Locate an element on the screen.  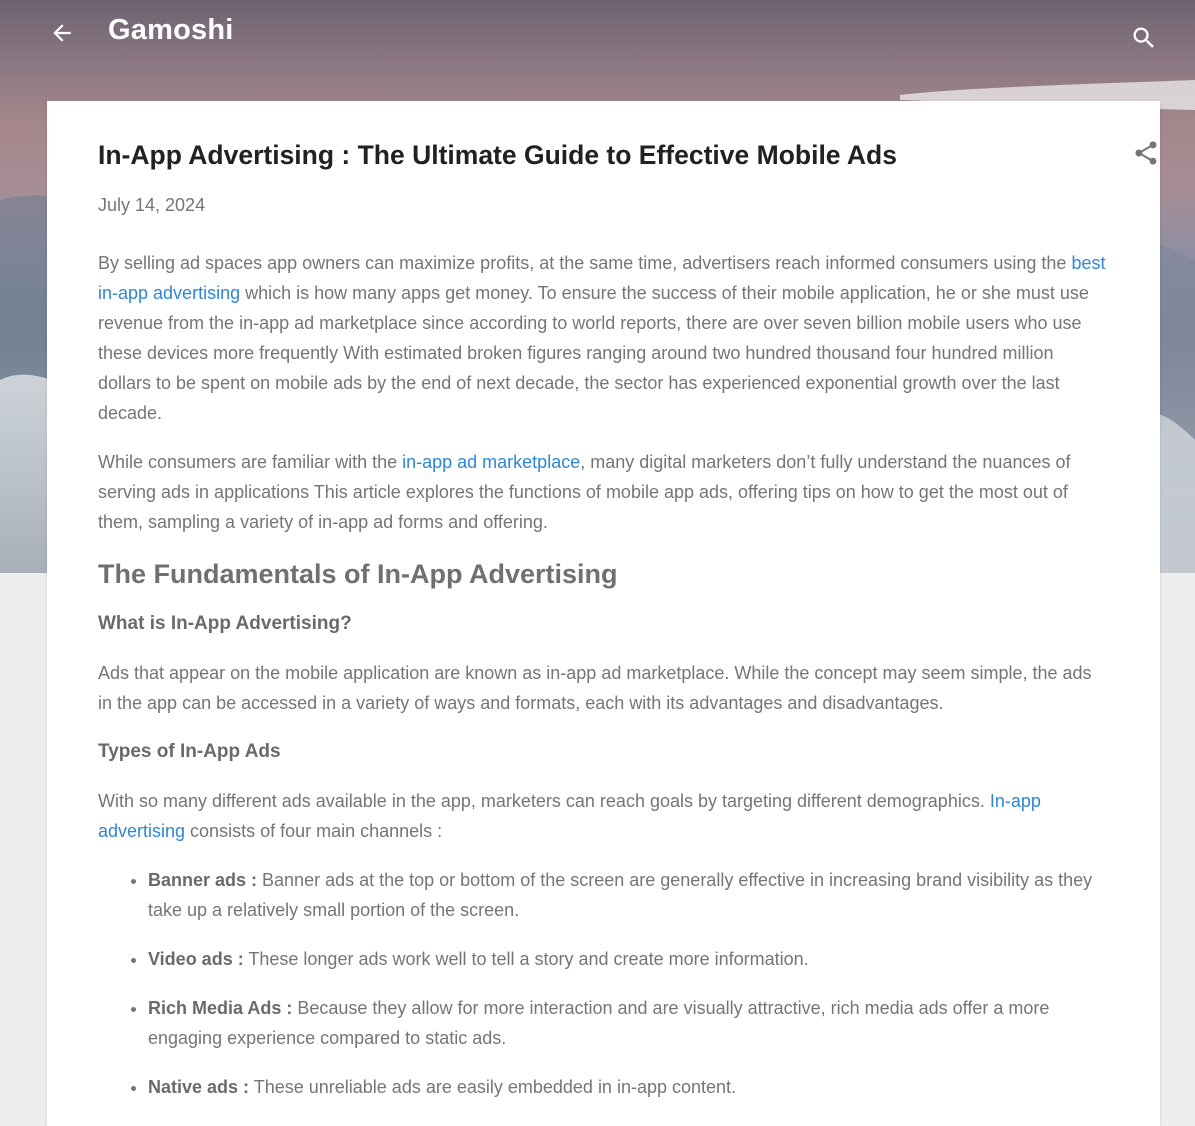
subheading-what-is: What is In-App Advertising? is located at coordinates (225, 623).